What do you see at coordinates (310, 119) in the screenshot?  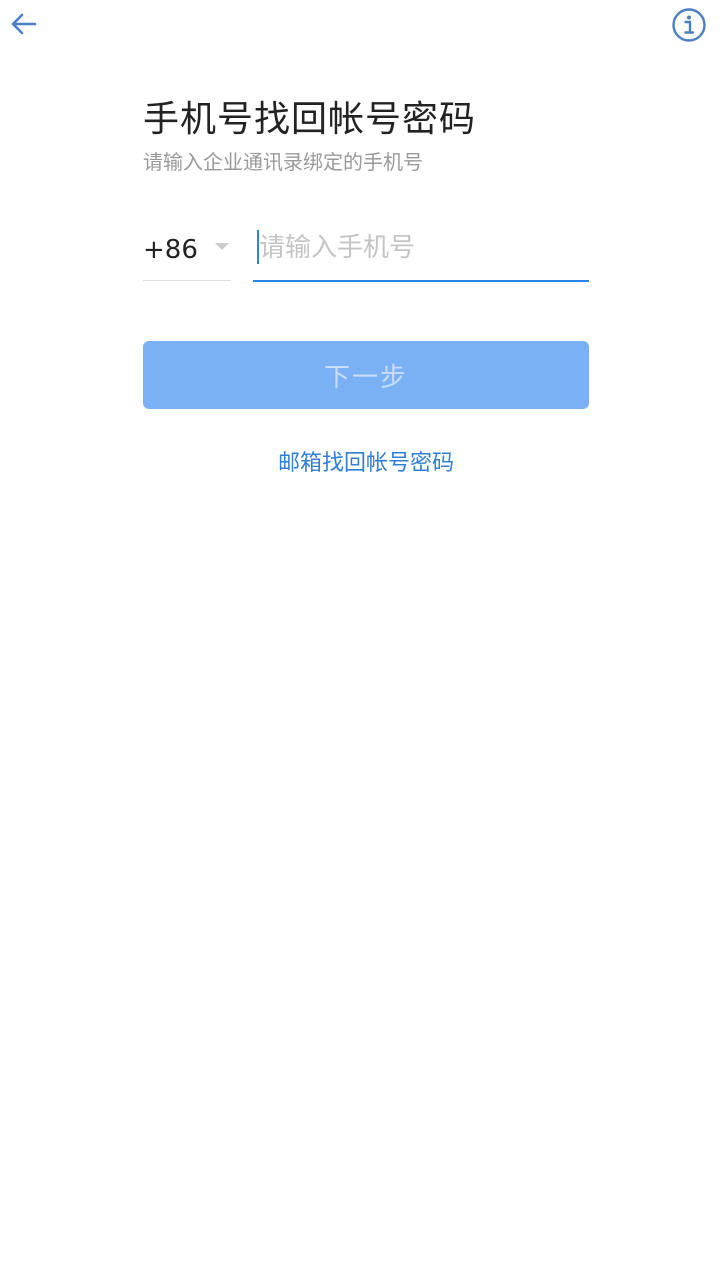 I see `page-title: 手机号找回帐号密码` at bounding box center [310, 119].